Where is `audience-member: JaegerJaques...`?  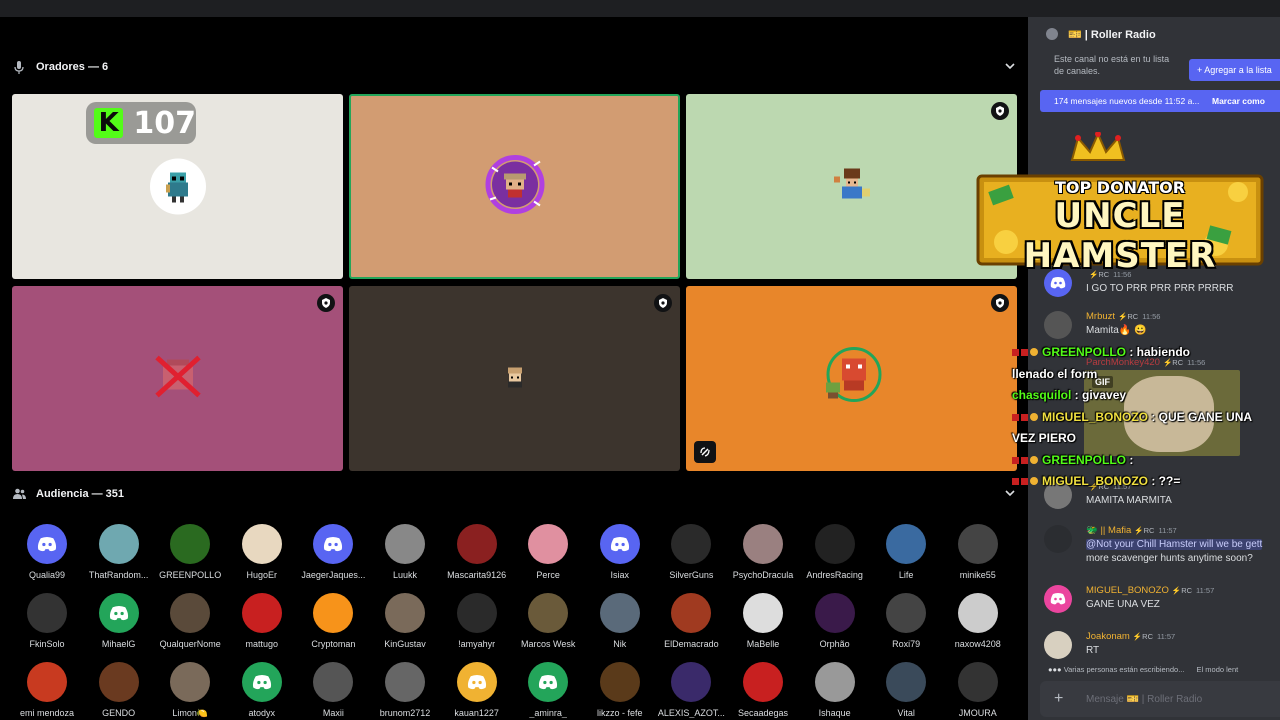
audience-member: JaegerJaques... is located at coordinates (333, 552).